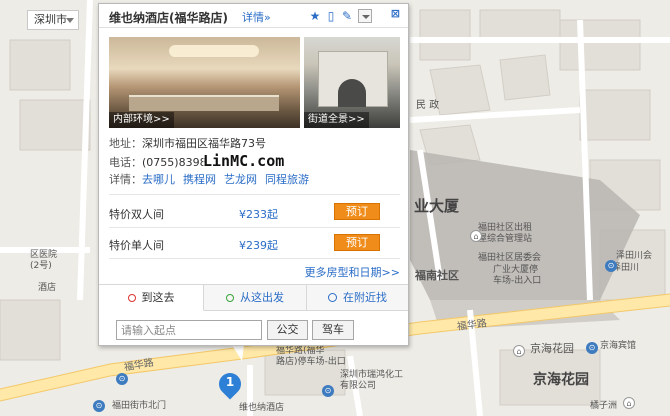 The height and width of the screenshot is (416, 670). I want to click on room-row: 特价单人间 ¥239起 预订, so click(254, 243).